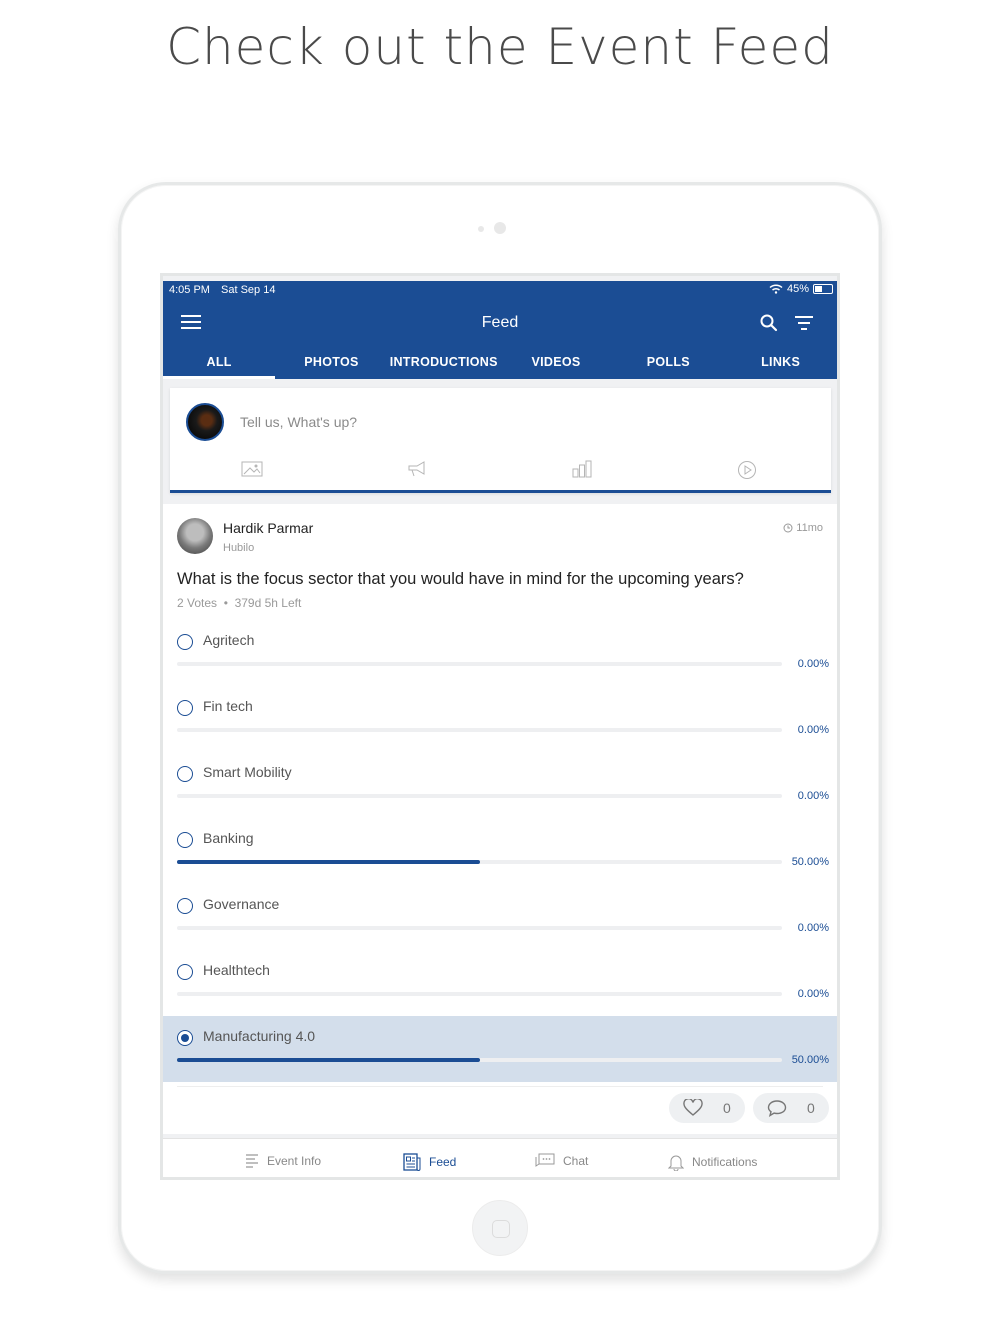  What do you see at coordinates (780, 364) in the screenshot?
I see `tab-links: LINKS` at bounding box center [780, 364].